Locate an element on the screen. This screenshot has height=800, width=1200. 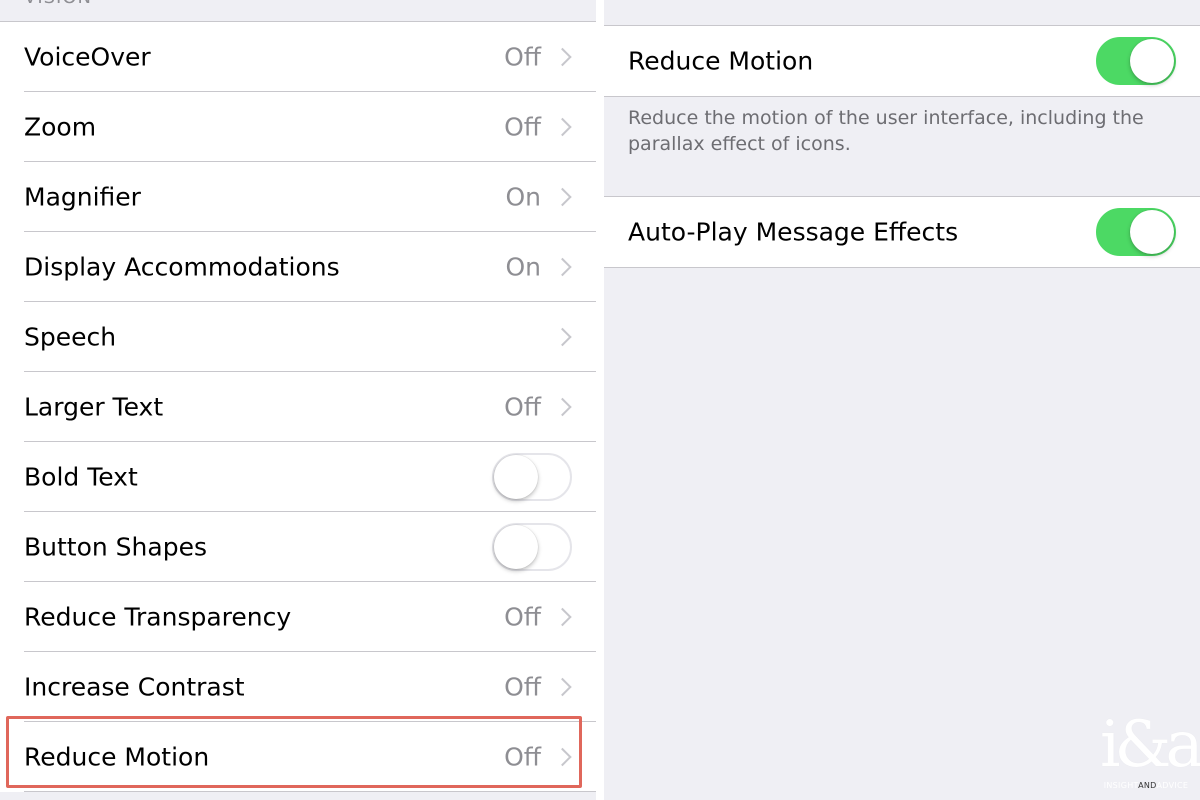
auto-play-message-effects-toggle is located at coordinates (1136, 232).